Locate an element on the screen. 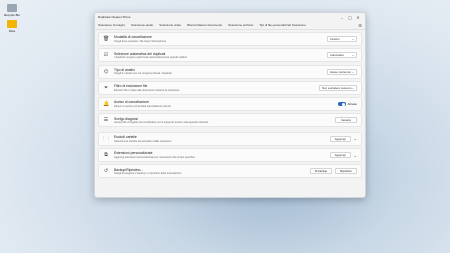 Image resolution: width=450 pixels, height=253 pixels. add-folder-button: Aggiungi is located at coordinates (340, 138).